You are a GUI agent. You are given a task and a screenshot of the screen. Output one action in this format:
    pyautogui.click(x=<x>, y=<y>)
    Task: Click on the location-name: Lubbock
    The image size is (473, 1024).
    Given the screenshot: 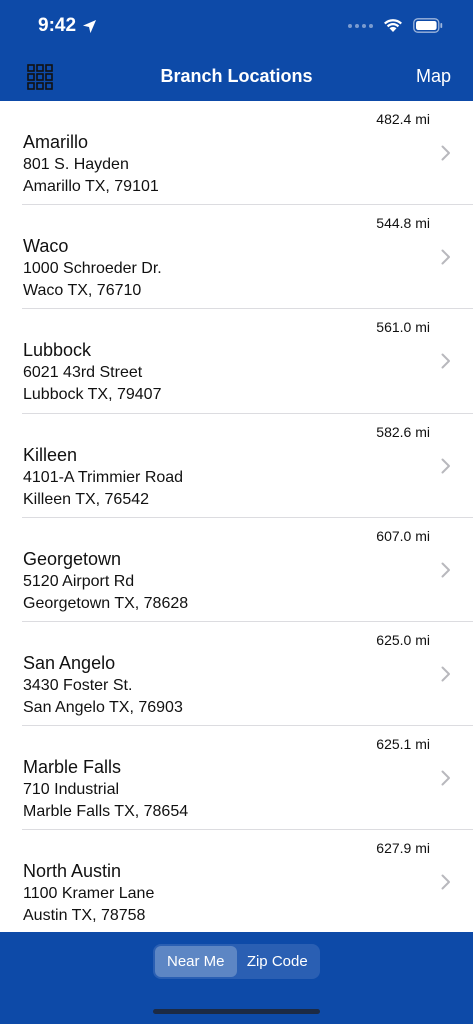 What is the action you would take?
    pyautogui.click(x=57, y=350)
    